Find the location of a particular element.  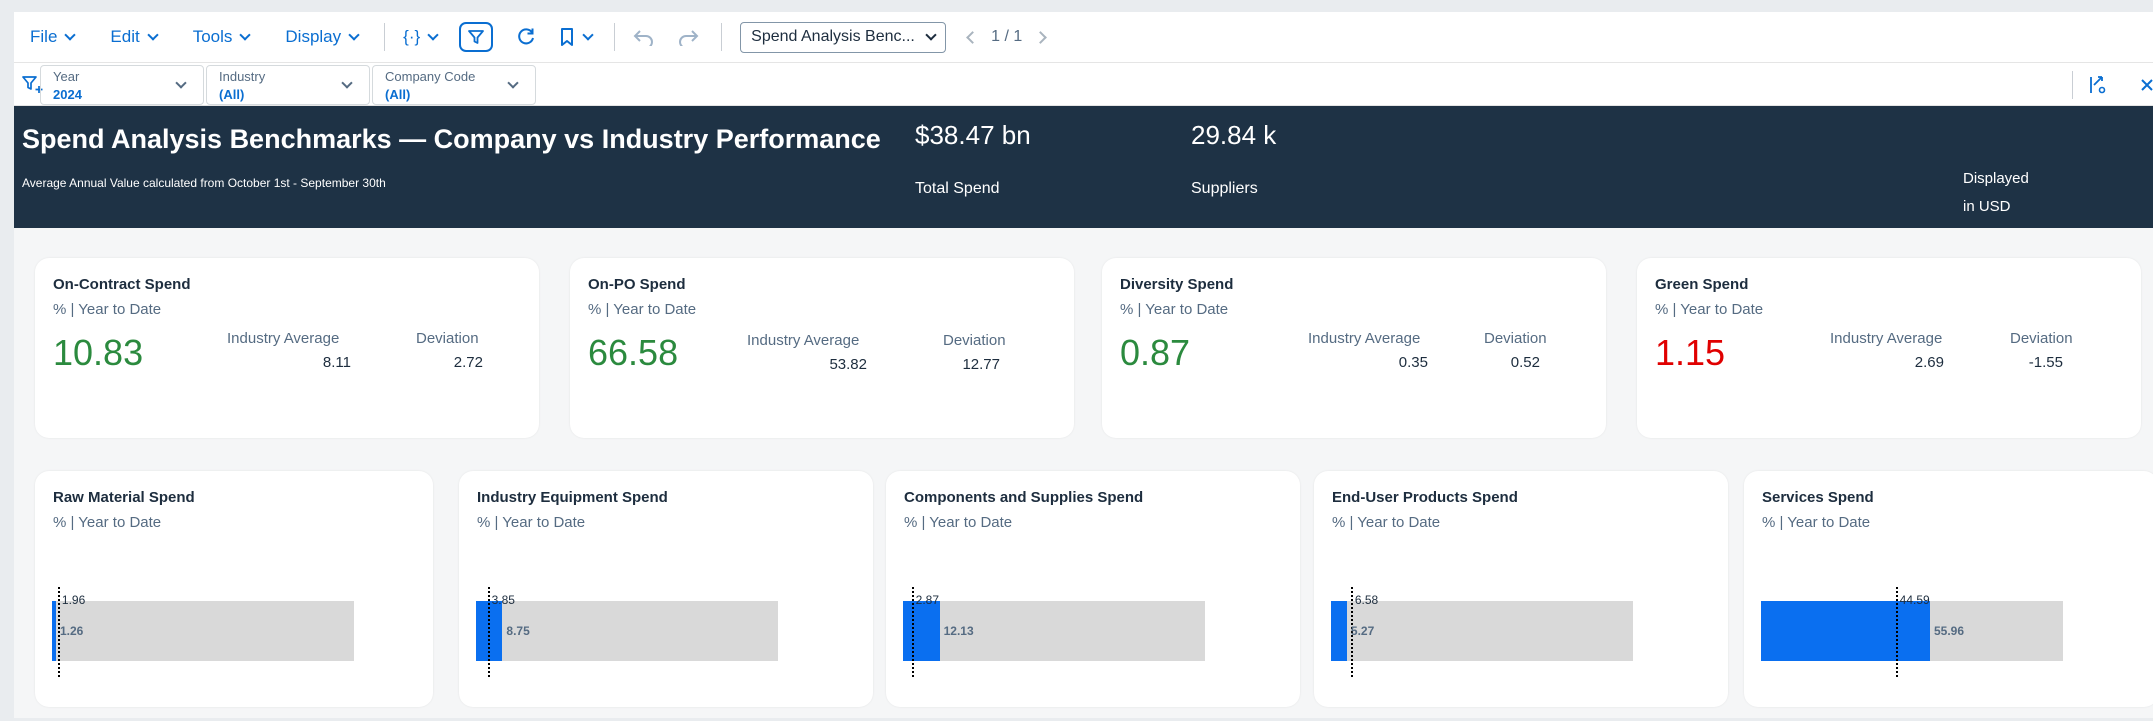

bar-card-title: Raw Material Spend is located at coordinates (124, 497).